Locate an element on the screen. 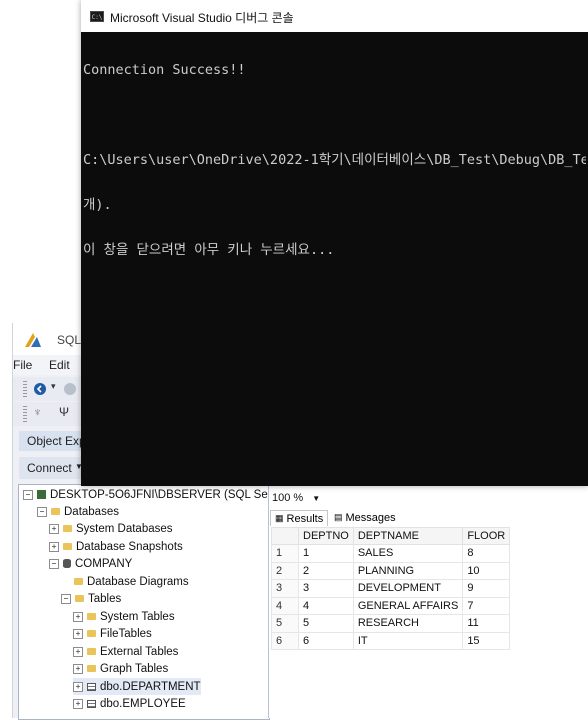  cell-floor: 15 is located at coordinates (486, 640).